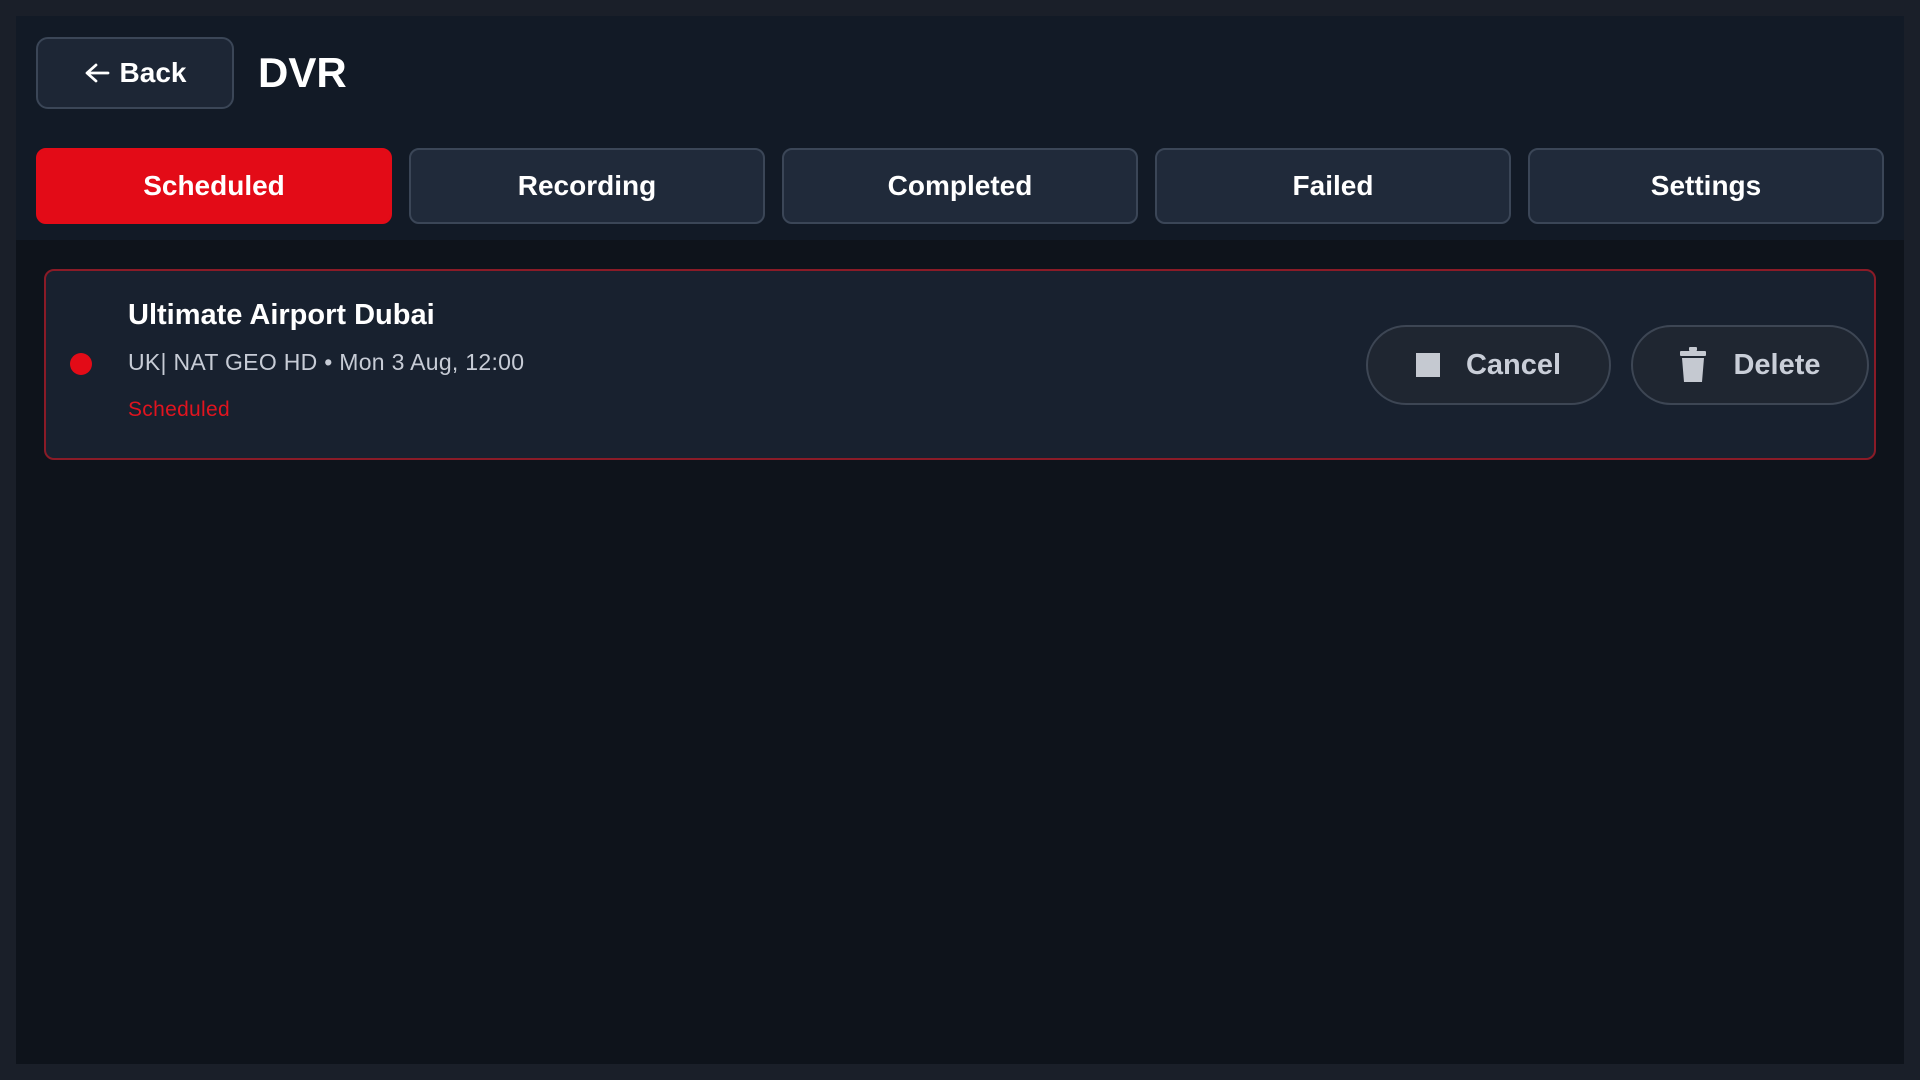 Image resolution: width=1920 pixels, height=1080 pixels. I want to click on delete-label: Delete, so click(1777, 364).